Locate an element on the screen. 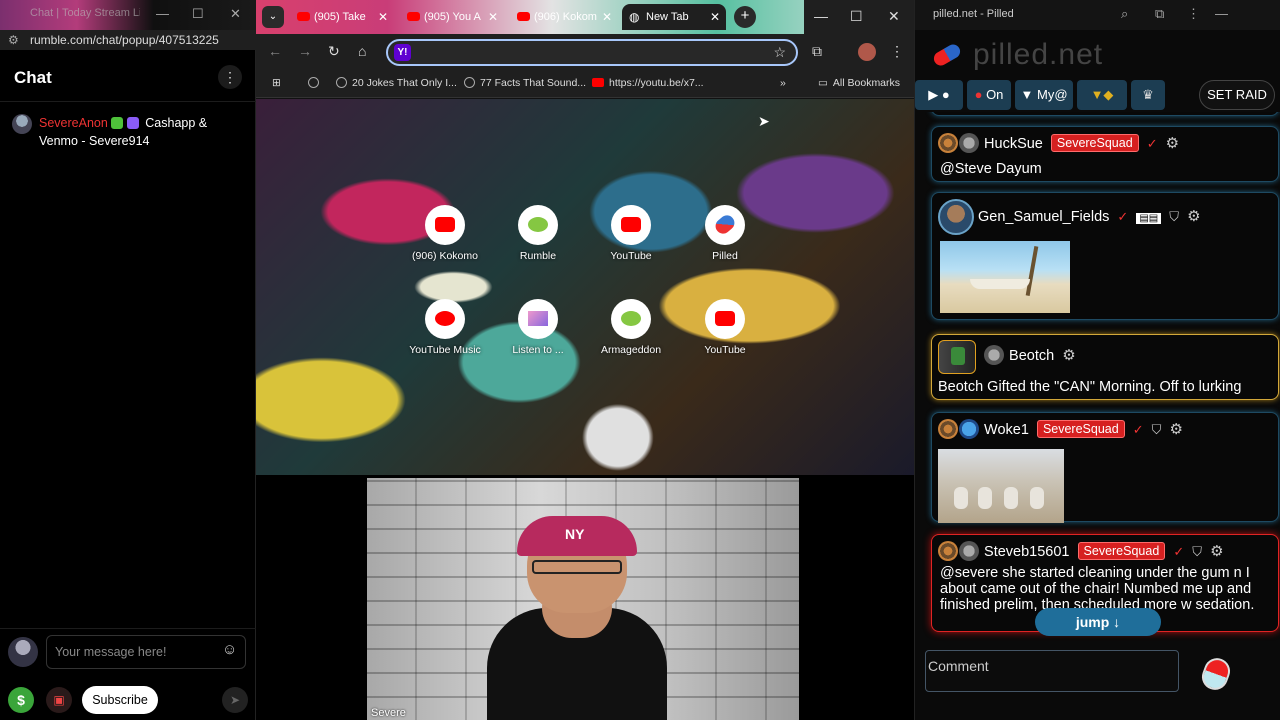 The image size is (1280, 720). install-icon: ⧉ is located at coordinates (1159, 14).